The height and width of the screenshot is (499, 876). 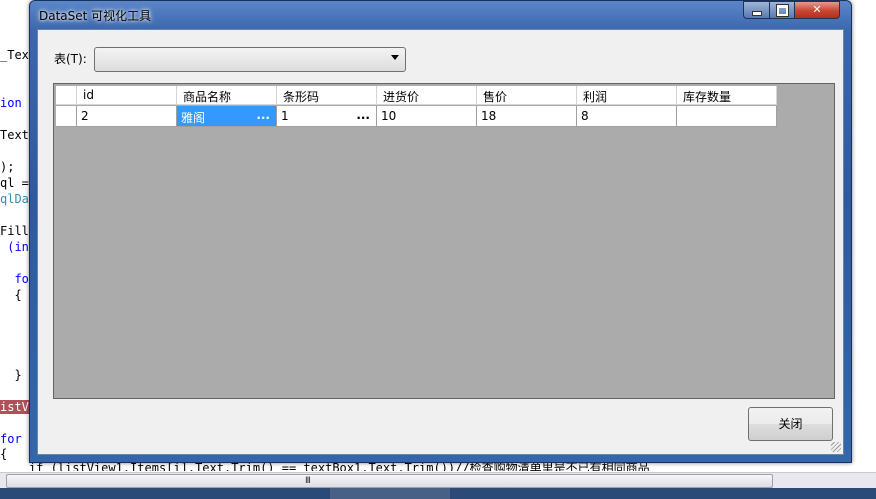 I want to click on maximize-button, so click(x=782, y=10).